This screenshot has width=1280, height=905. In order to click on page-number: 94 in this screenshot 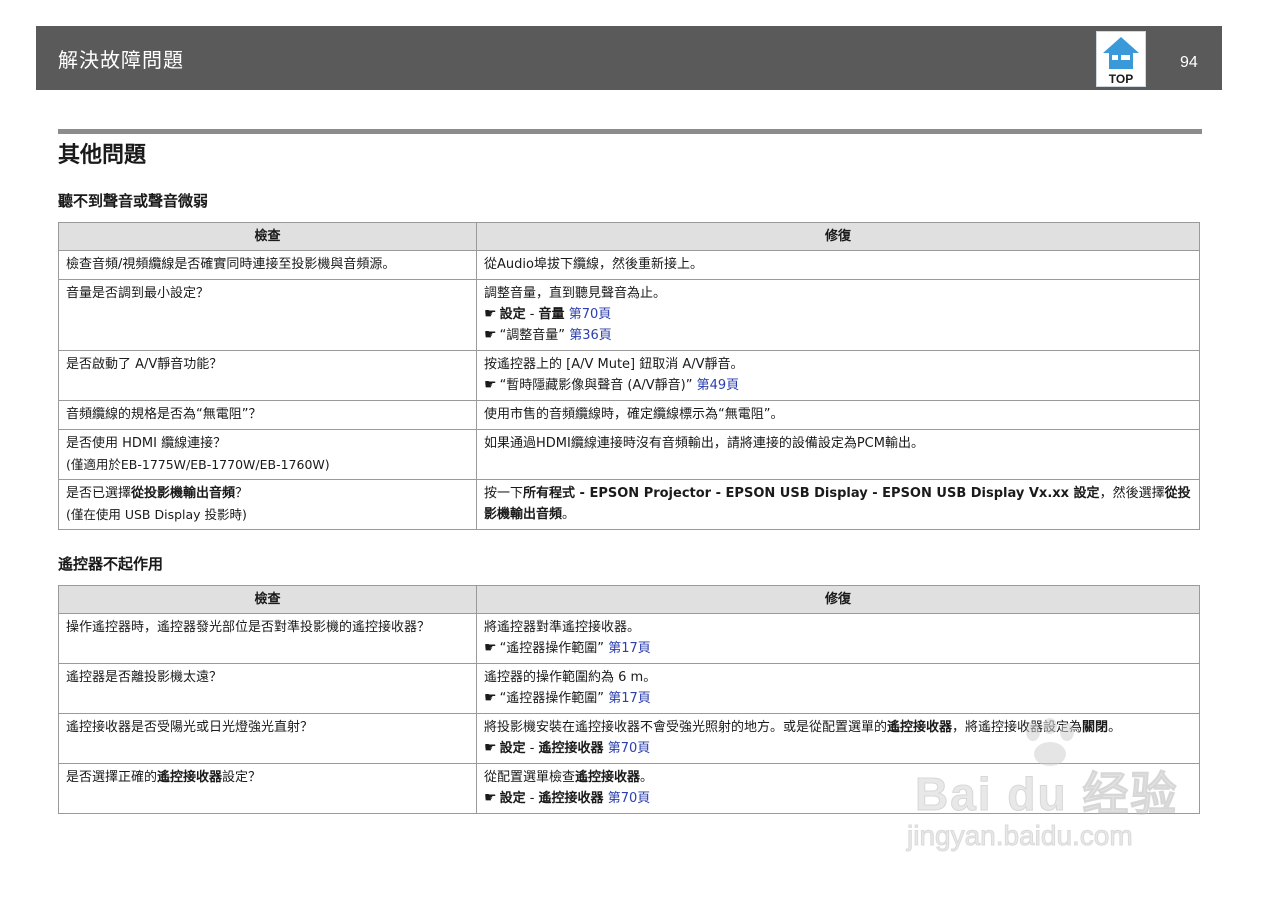, I will do `click(1189, 62)`.